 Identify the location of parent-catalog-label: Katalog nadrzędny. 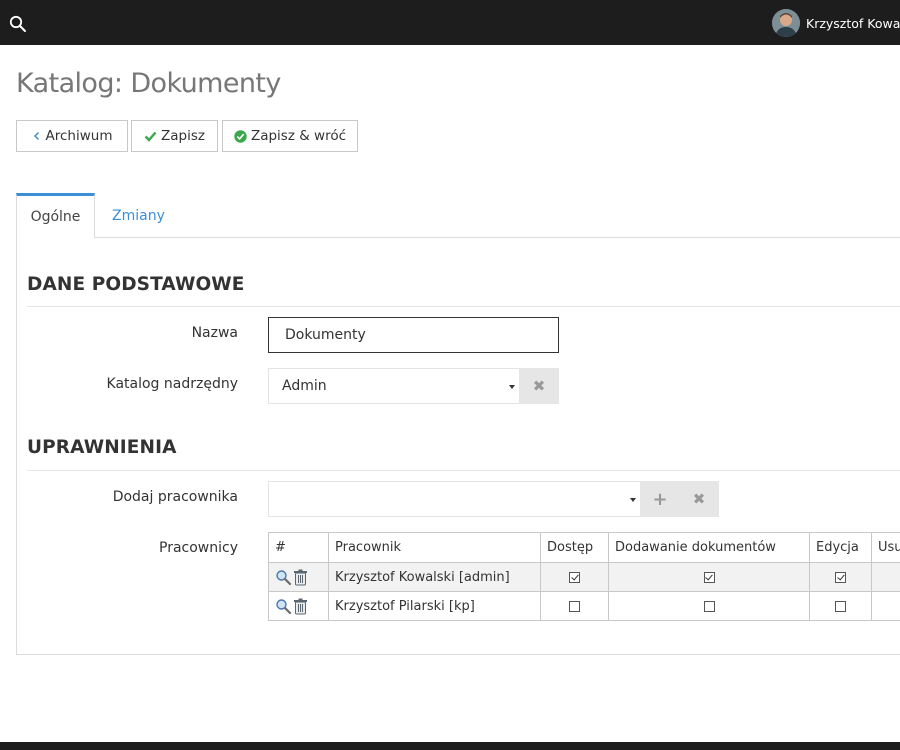
(172, 384).